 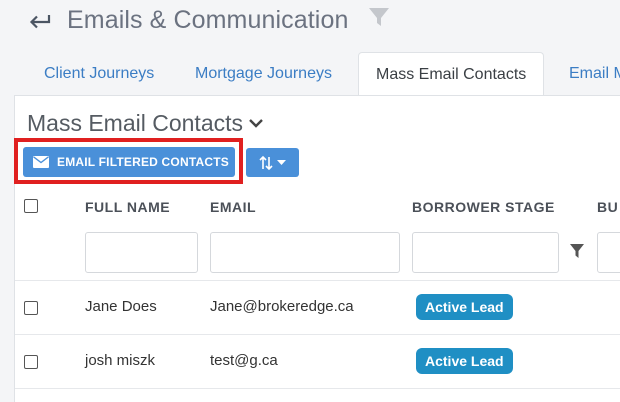 I want to click on email-filtered-contacts-button: EMAIL FILTERED CONTACTS, so click(x=129, y=162).